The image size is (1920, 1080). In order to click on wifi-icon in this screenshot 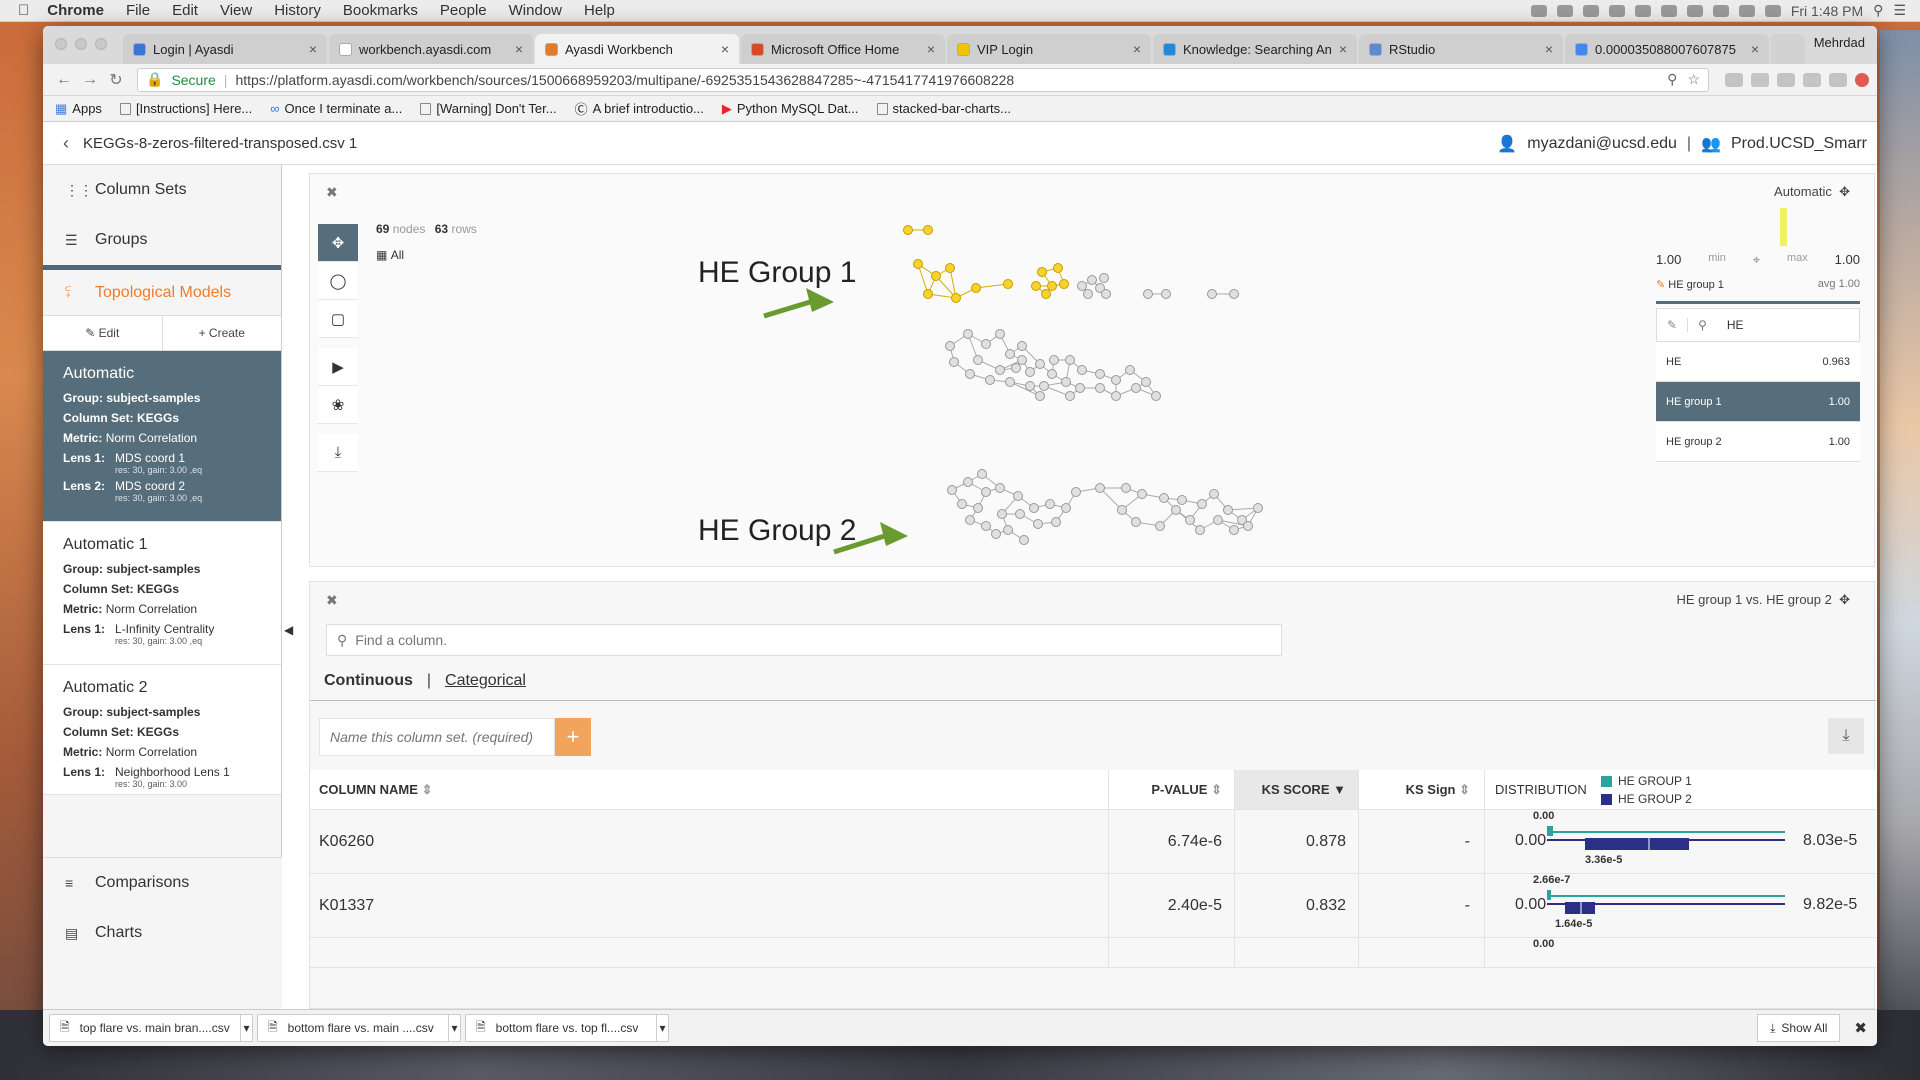, I will do `click(1720, 10)`.